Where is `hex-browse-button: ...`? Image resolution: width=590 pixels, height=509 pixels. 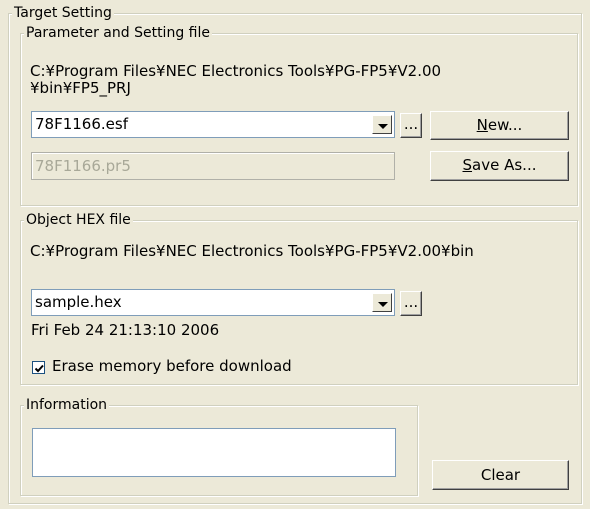
hex-browse-button: ... is located at coordinates (411, 303).